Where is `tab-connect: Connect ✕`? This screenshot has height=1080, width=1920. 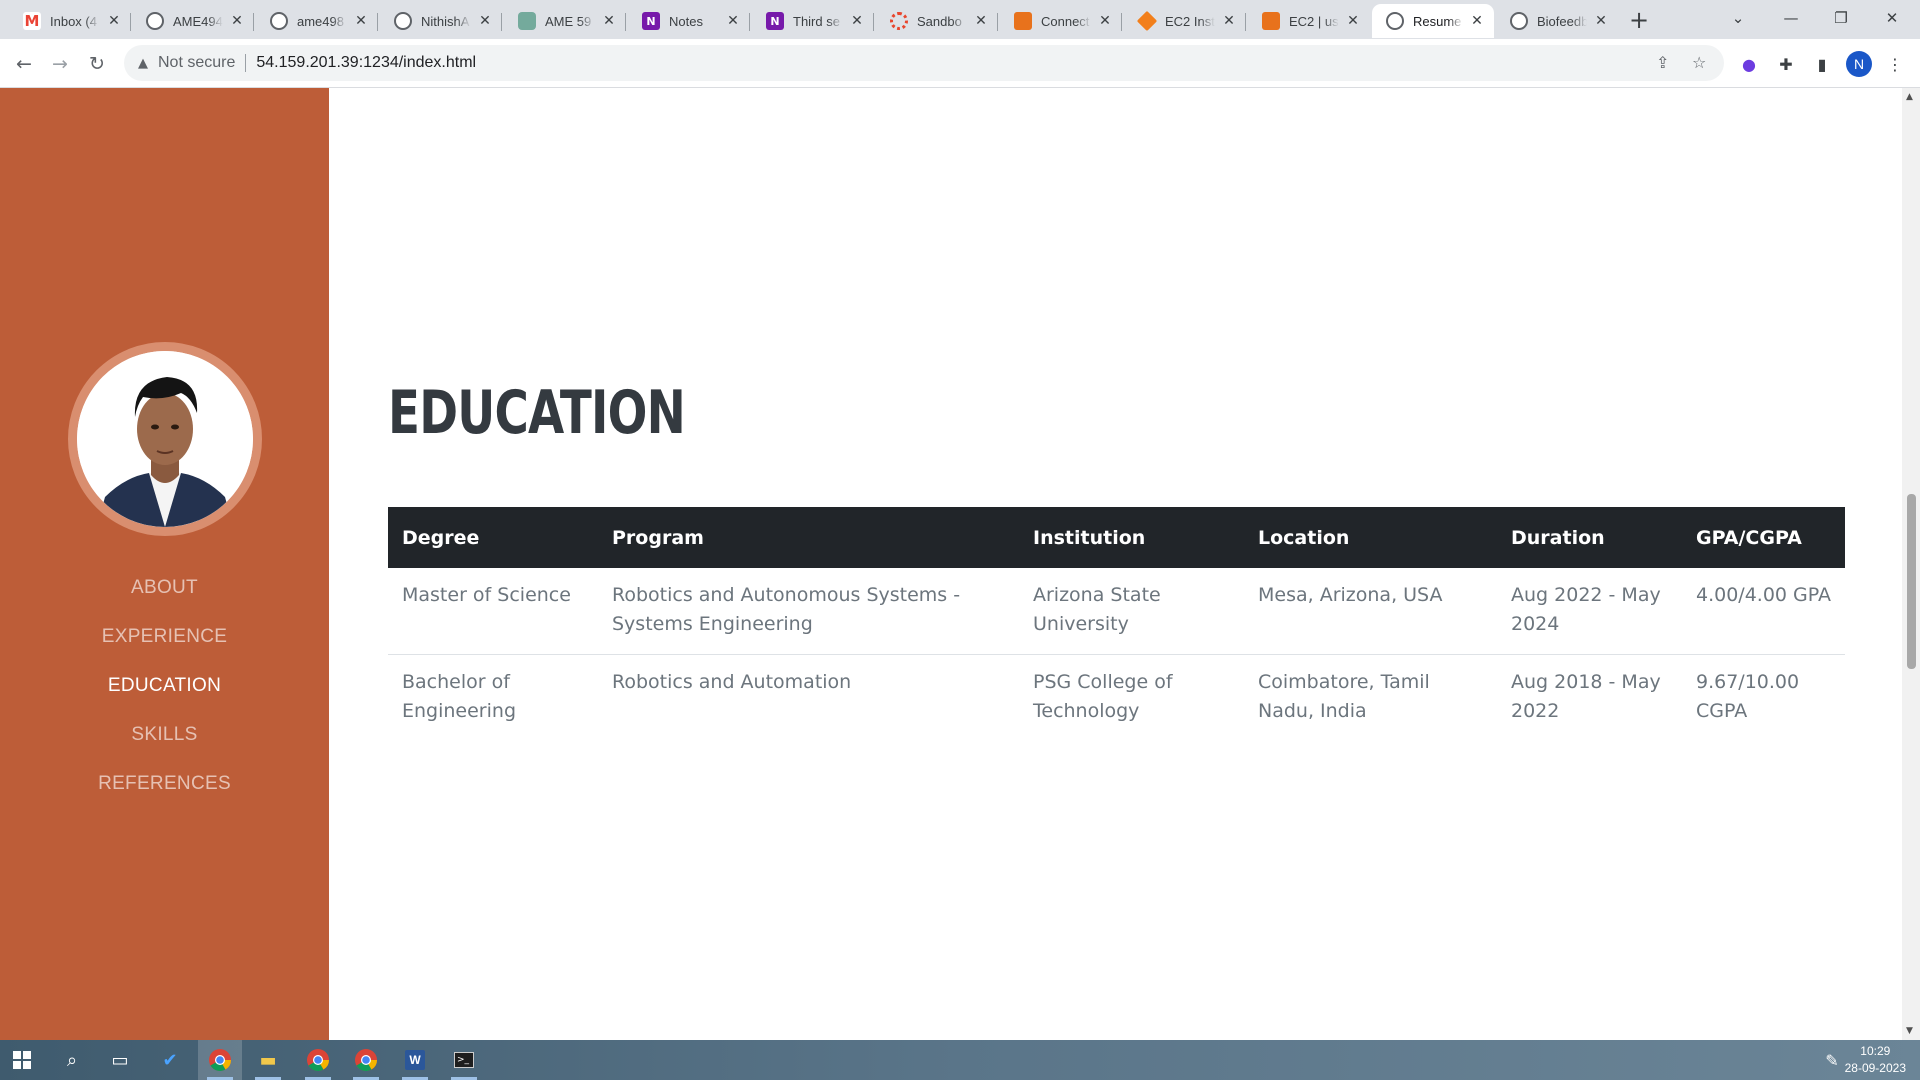
tab-connect: Connect ✕ is located at coordinates (1061, 21).